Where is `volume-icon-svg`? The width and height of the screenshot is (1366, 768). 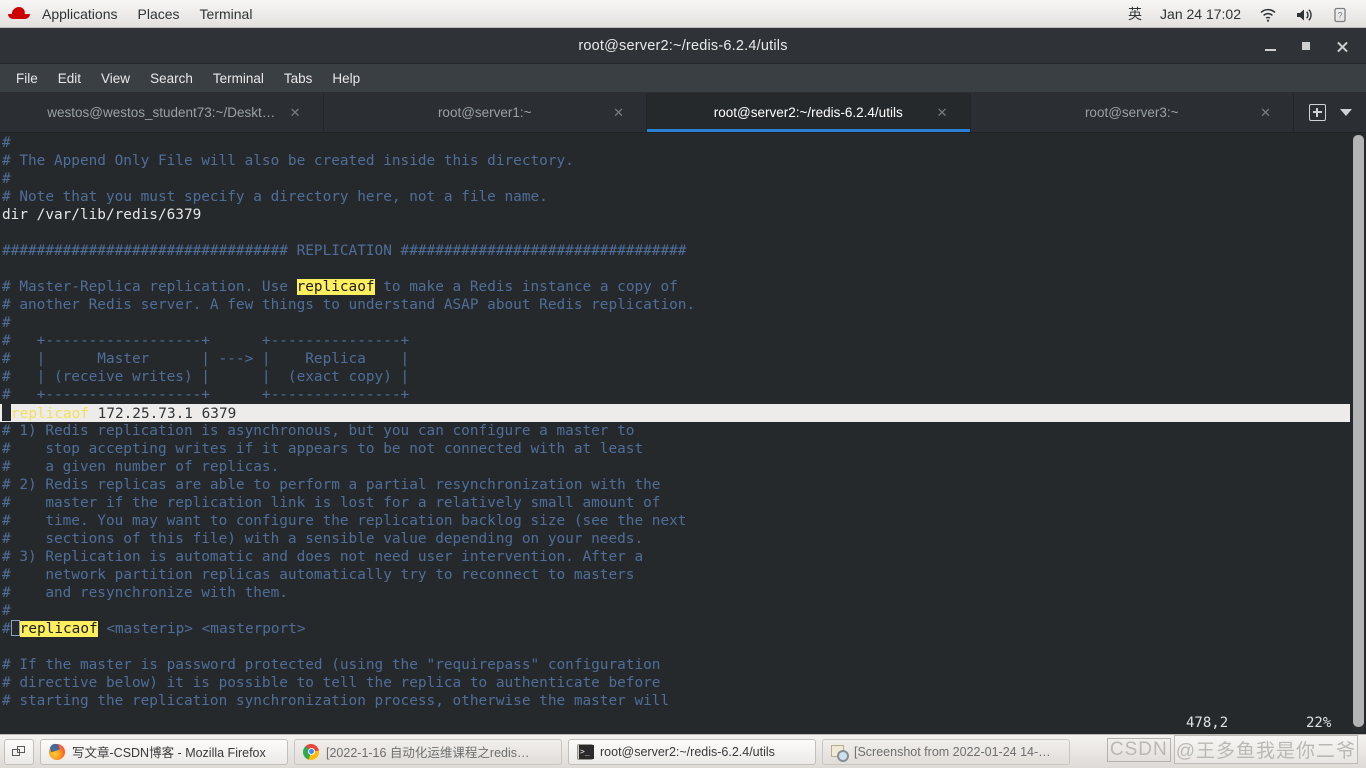 volume-icon-svg is located at coordinates (1304, 15).